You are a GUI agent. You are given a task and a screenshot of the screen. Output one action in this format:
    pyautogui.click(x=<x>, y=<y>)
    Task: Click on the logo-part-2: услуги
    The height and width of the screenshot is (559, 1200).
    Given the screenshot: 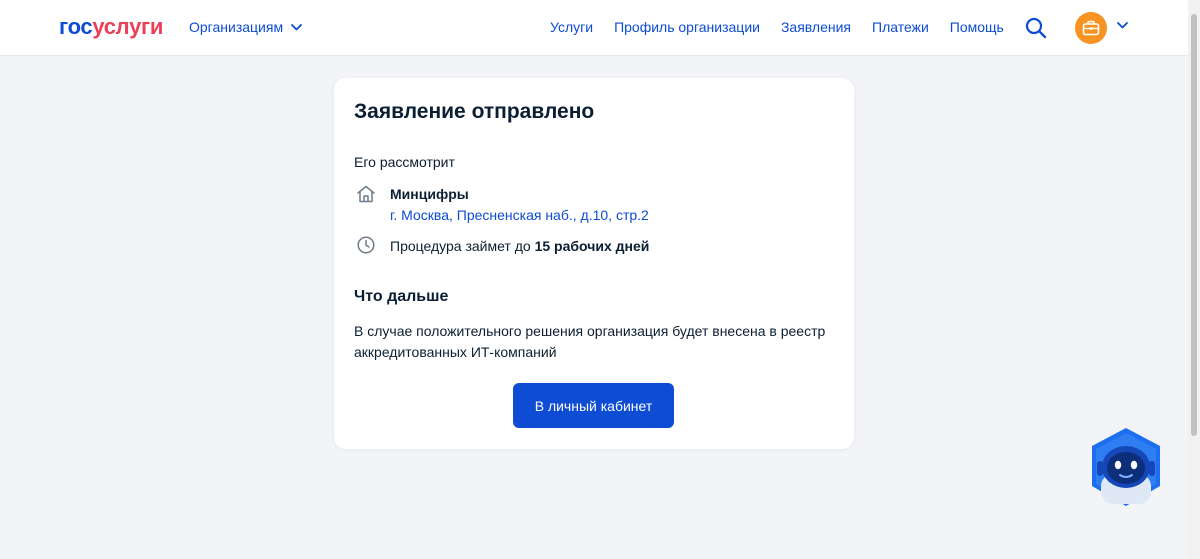 What is the action you would take?
    pyautogui.click(x=128, y=26)
    